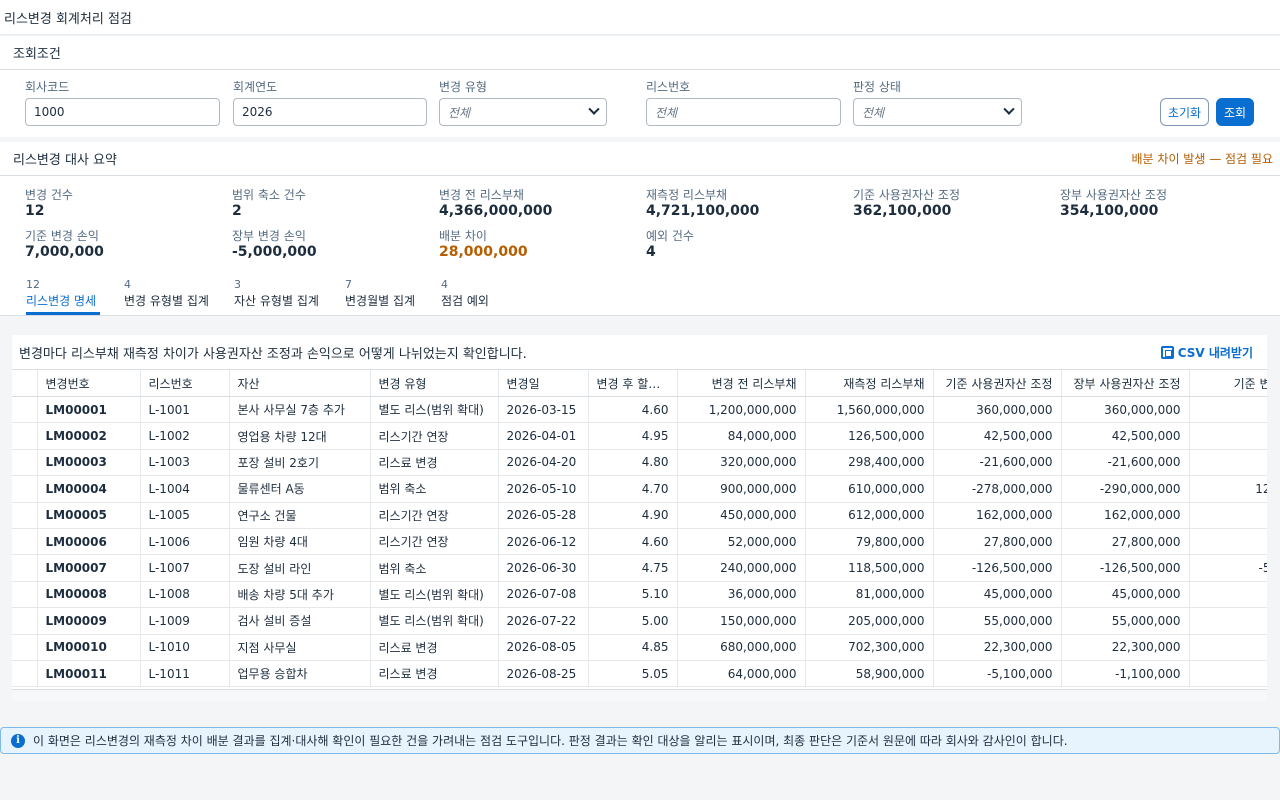 The width and height of the screenshot is (1280, 800). I want to click on column-header: 자산, so click(300, 383).